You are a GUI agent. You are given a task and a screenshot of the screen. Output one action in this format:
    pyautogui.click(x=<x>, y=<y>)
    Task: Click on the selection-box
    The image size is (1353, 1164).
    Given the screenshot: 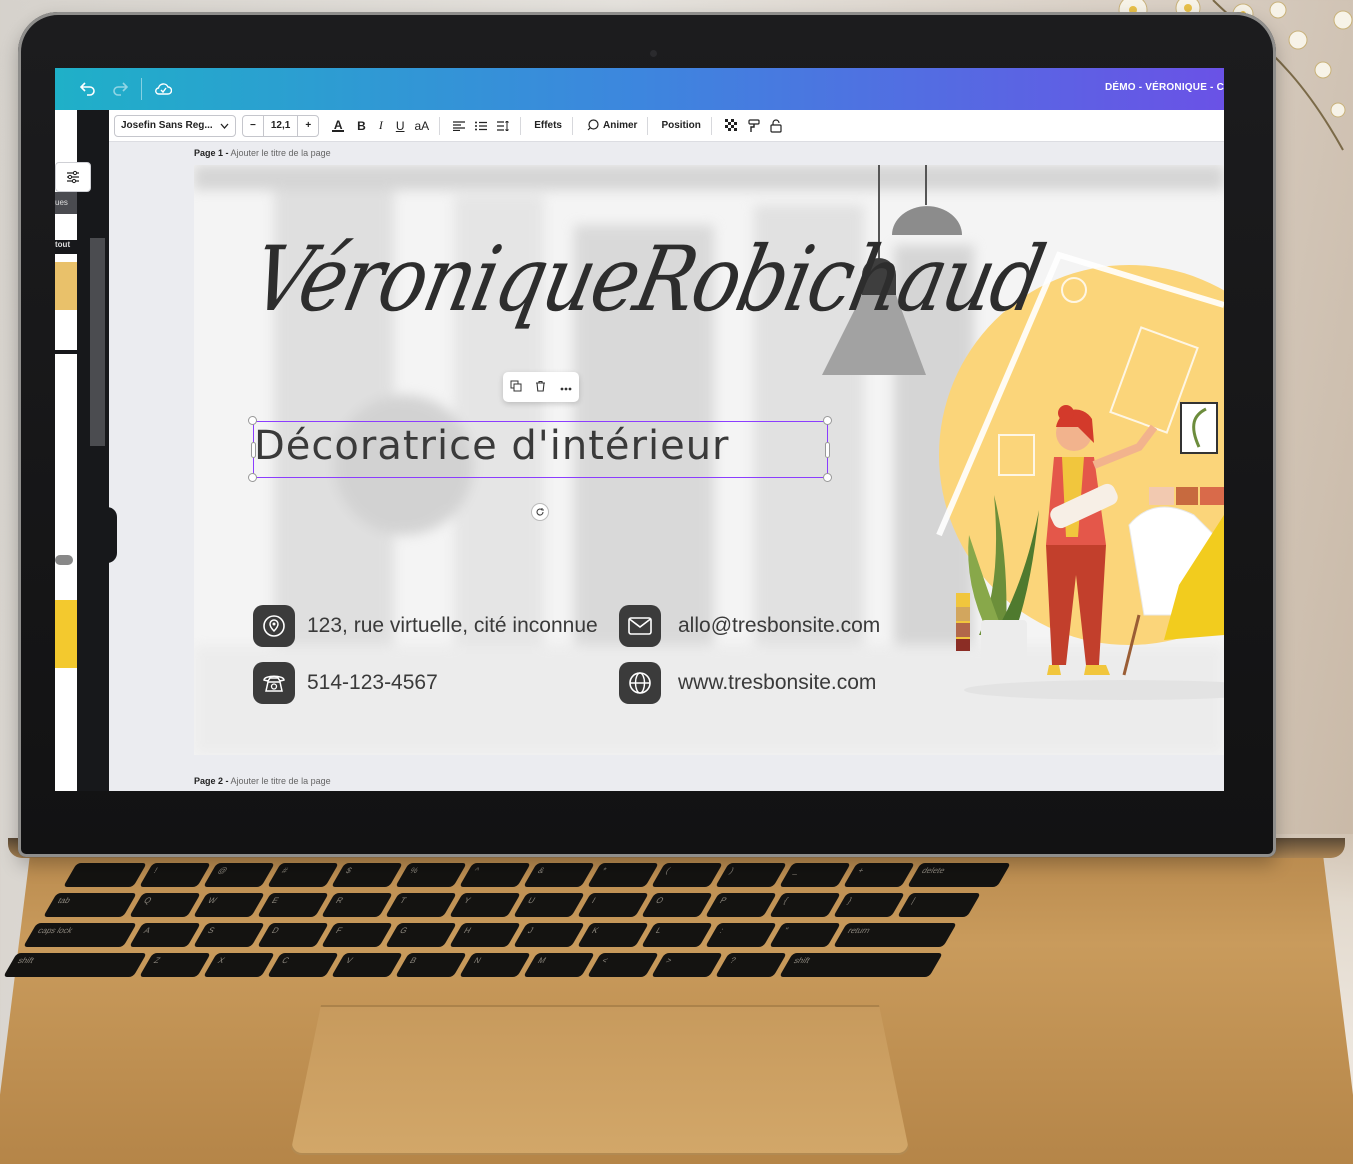 What is the action you would take?
    pyautogui.click(x=540, y=449)
    